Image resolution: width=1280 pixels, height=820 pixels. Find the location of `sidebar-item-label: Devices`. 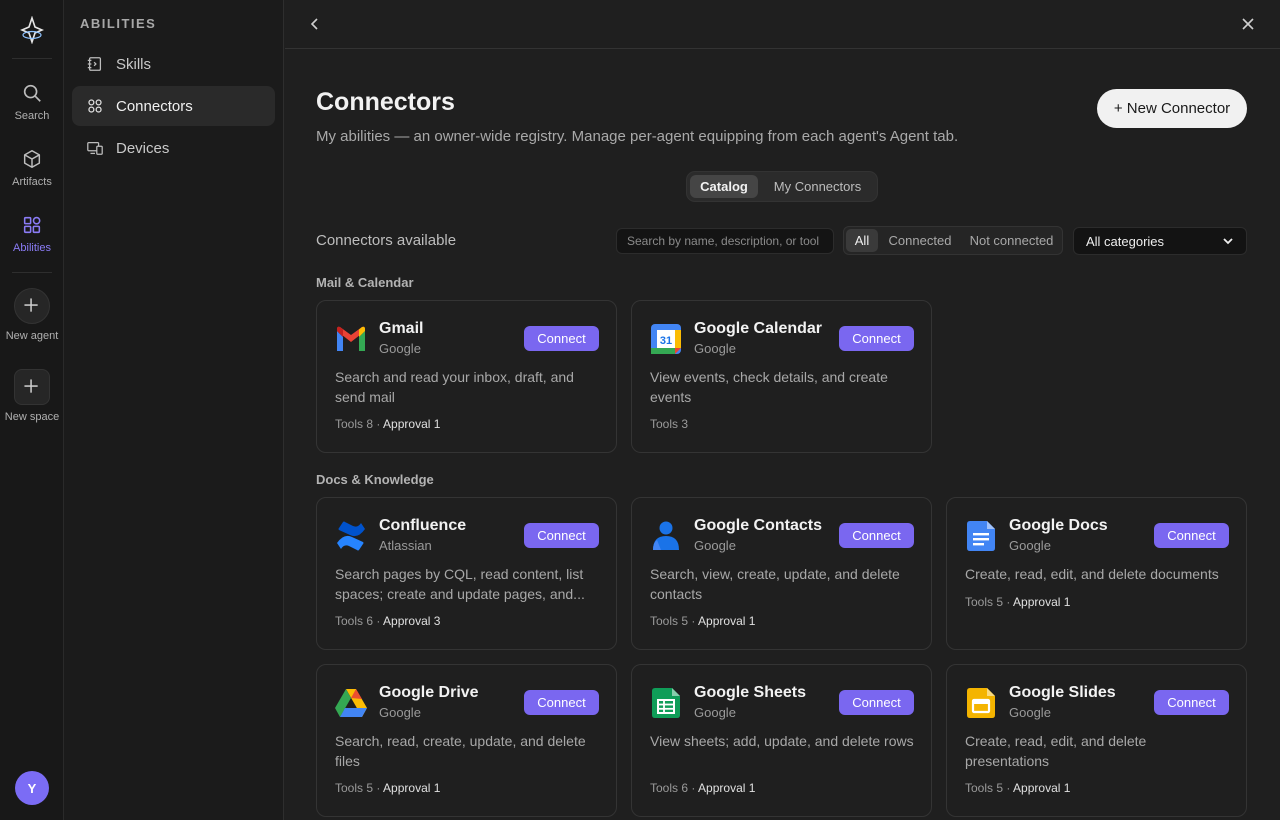

sidebar-item-label: Devices is located at coordinates (143, 148).